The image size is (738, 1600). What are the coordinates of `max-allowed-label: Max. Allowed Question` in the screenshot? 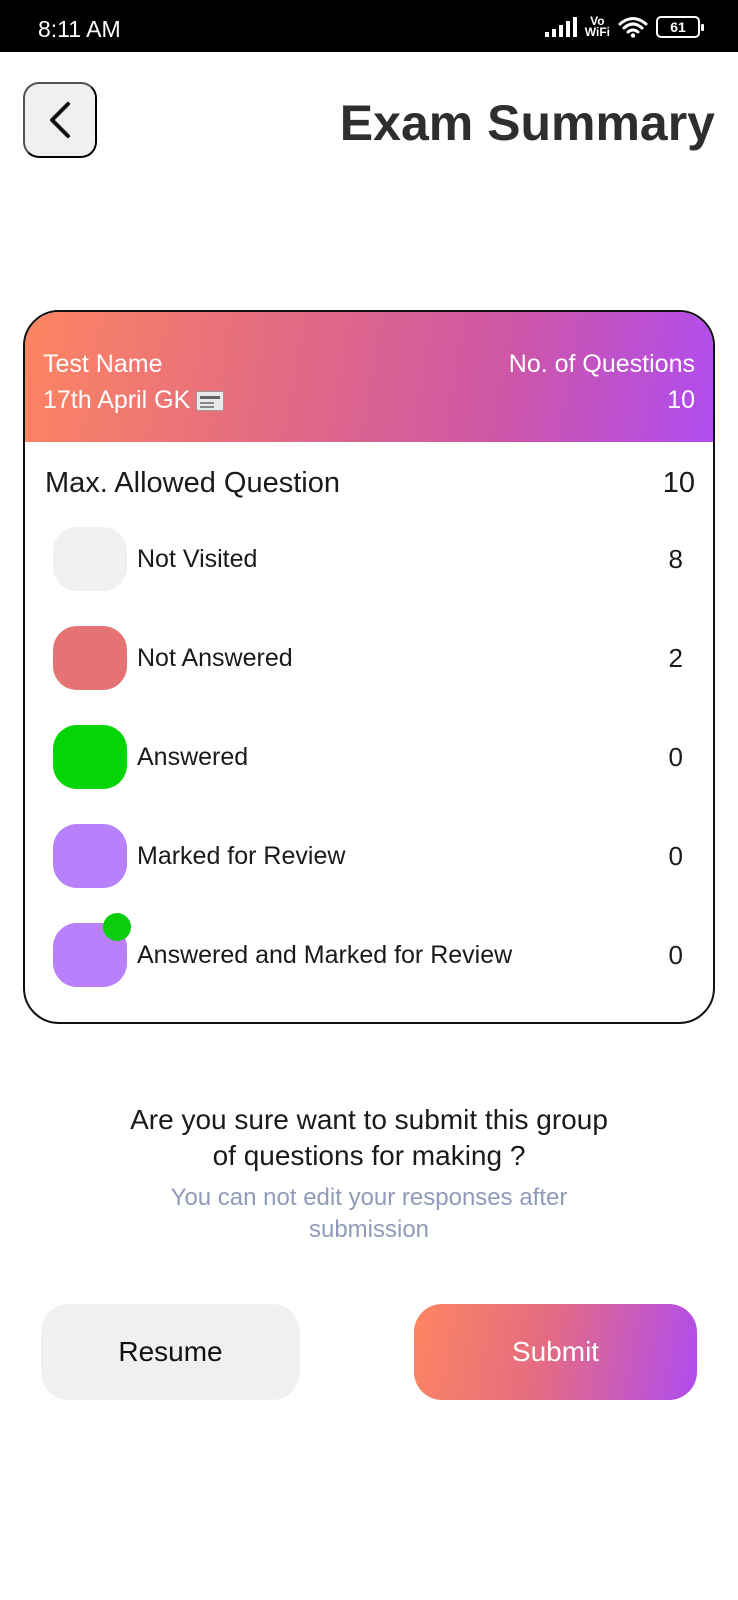 It's located at (192, 483).